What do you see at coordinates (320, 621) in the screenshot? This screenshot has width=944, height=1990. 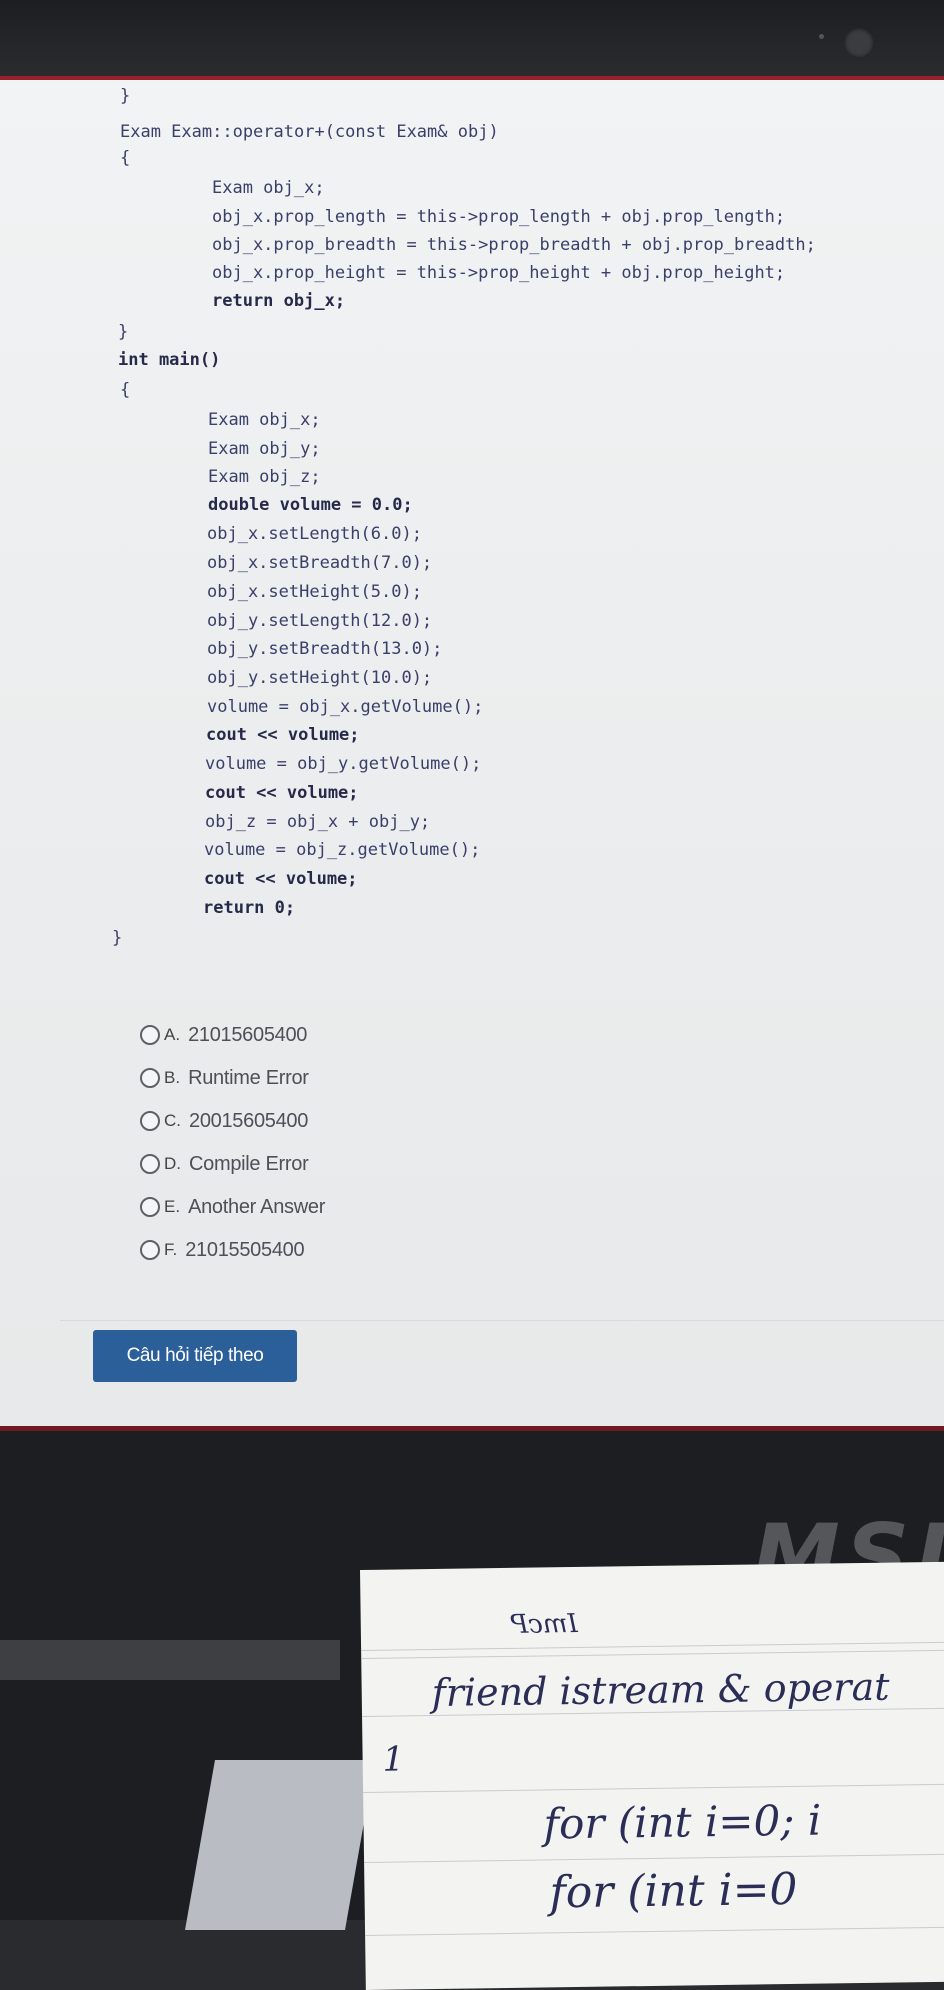 I see `code-line: obj_y.setLength(12.0);` at bounding box center [320, 621].